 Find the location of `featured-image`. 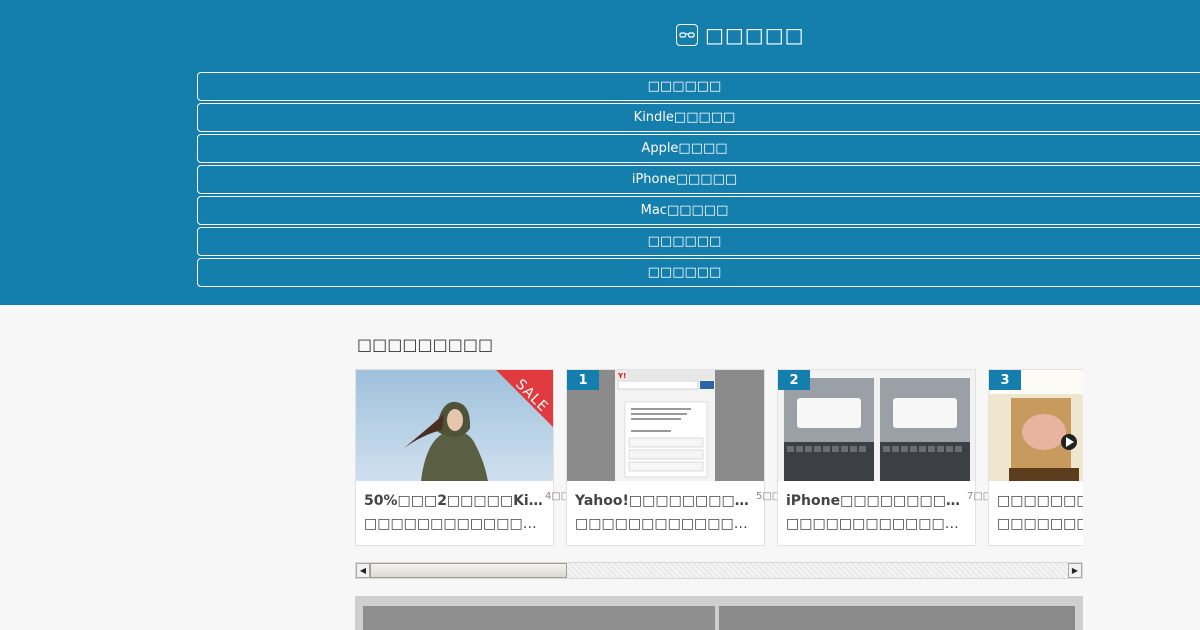

featured-image is located at coordinates (719, 613).